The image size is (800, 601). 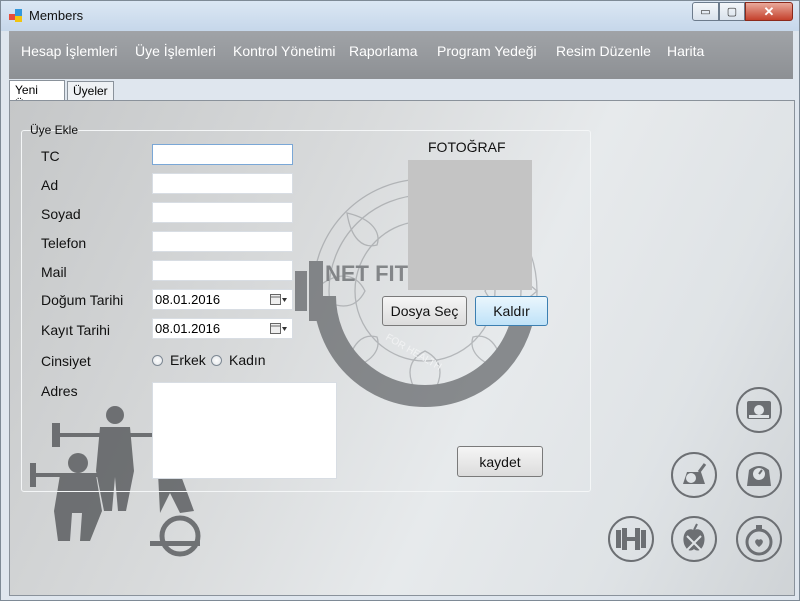 What do you see at coordinates (90, 90) in the screenshot?
I see `tab-uyeler: Üyeler` at bounding box center [90, 90].